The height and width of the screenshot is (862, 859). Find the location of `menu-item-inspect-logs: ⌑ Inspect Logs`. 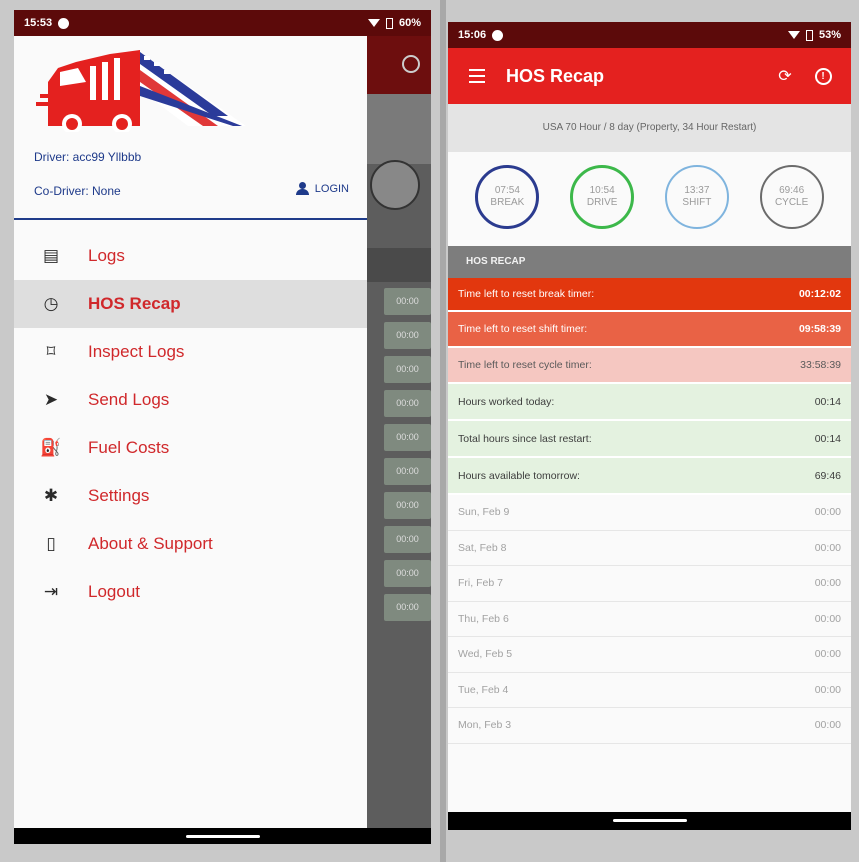

menu-item-inspect-logs: ⌑ Inspect Logs is located at coordinates (190, 352).